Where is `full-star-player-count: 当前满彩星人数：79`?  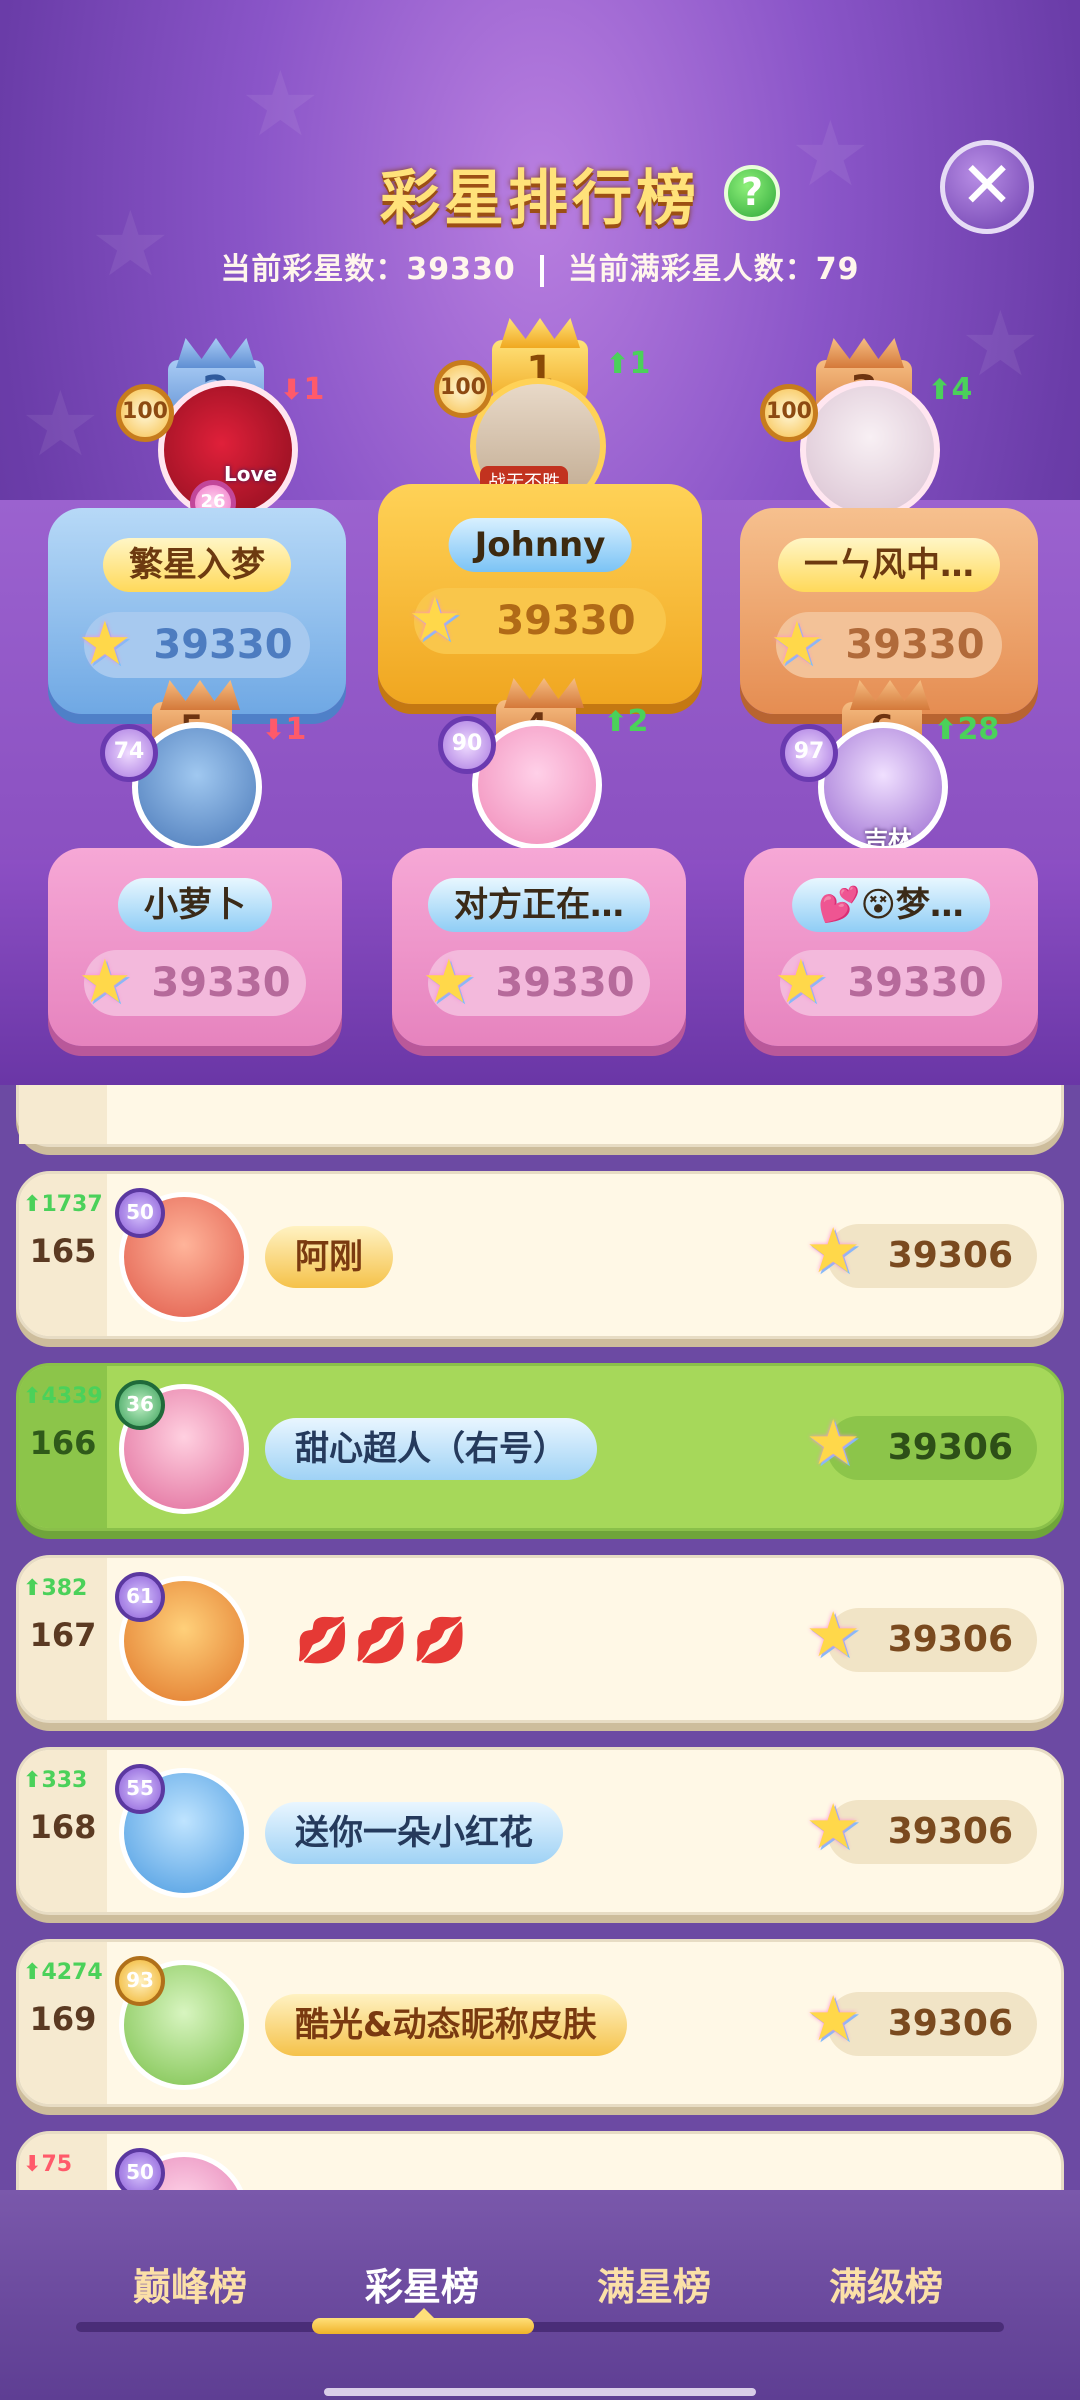
full-star-player-count: 当前满彩星人数：79 is located at coordinates (713, 269).